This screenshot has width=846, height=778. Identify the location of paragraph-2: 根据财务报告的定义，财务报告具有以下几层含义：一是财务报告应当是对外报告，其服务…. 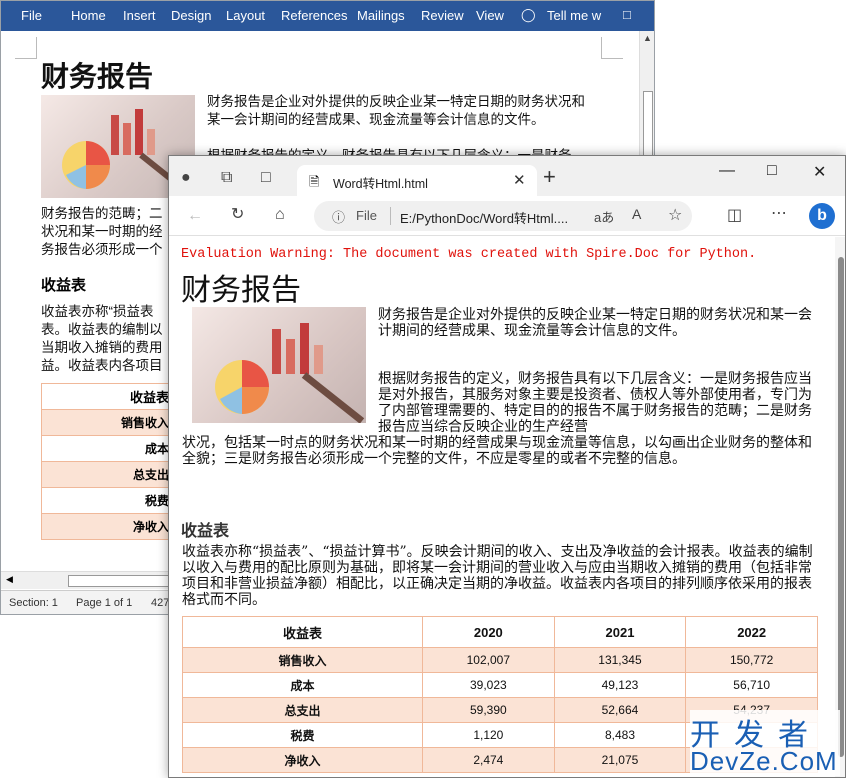
(595, 403).